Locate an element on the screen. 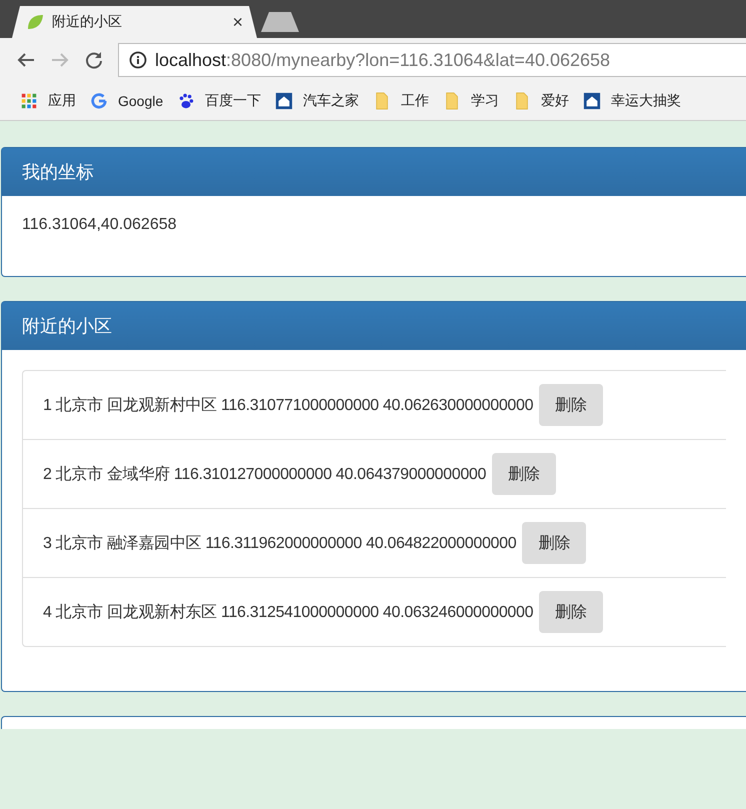 The height and width of the screenshot is (809, 746). bookmark: Google is located at coordinates (127, 101).